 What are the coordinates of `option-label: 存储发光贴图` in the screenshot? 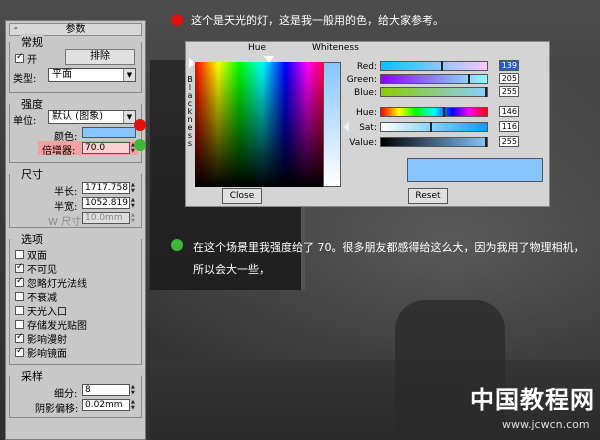 It's located at (57, 326).